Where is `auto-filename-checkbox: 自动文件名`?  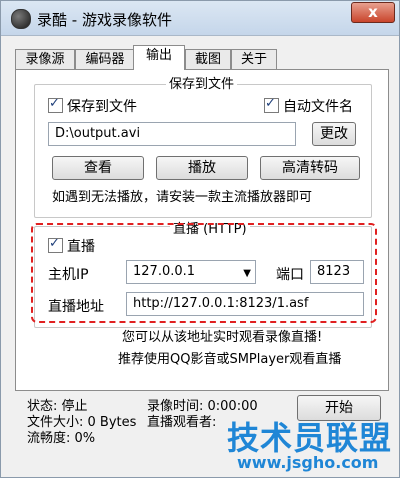 auto-filename-checkbox: 自动文件名 is located at coordinates (308, 106).